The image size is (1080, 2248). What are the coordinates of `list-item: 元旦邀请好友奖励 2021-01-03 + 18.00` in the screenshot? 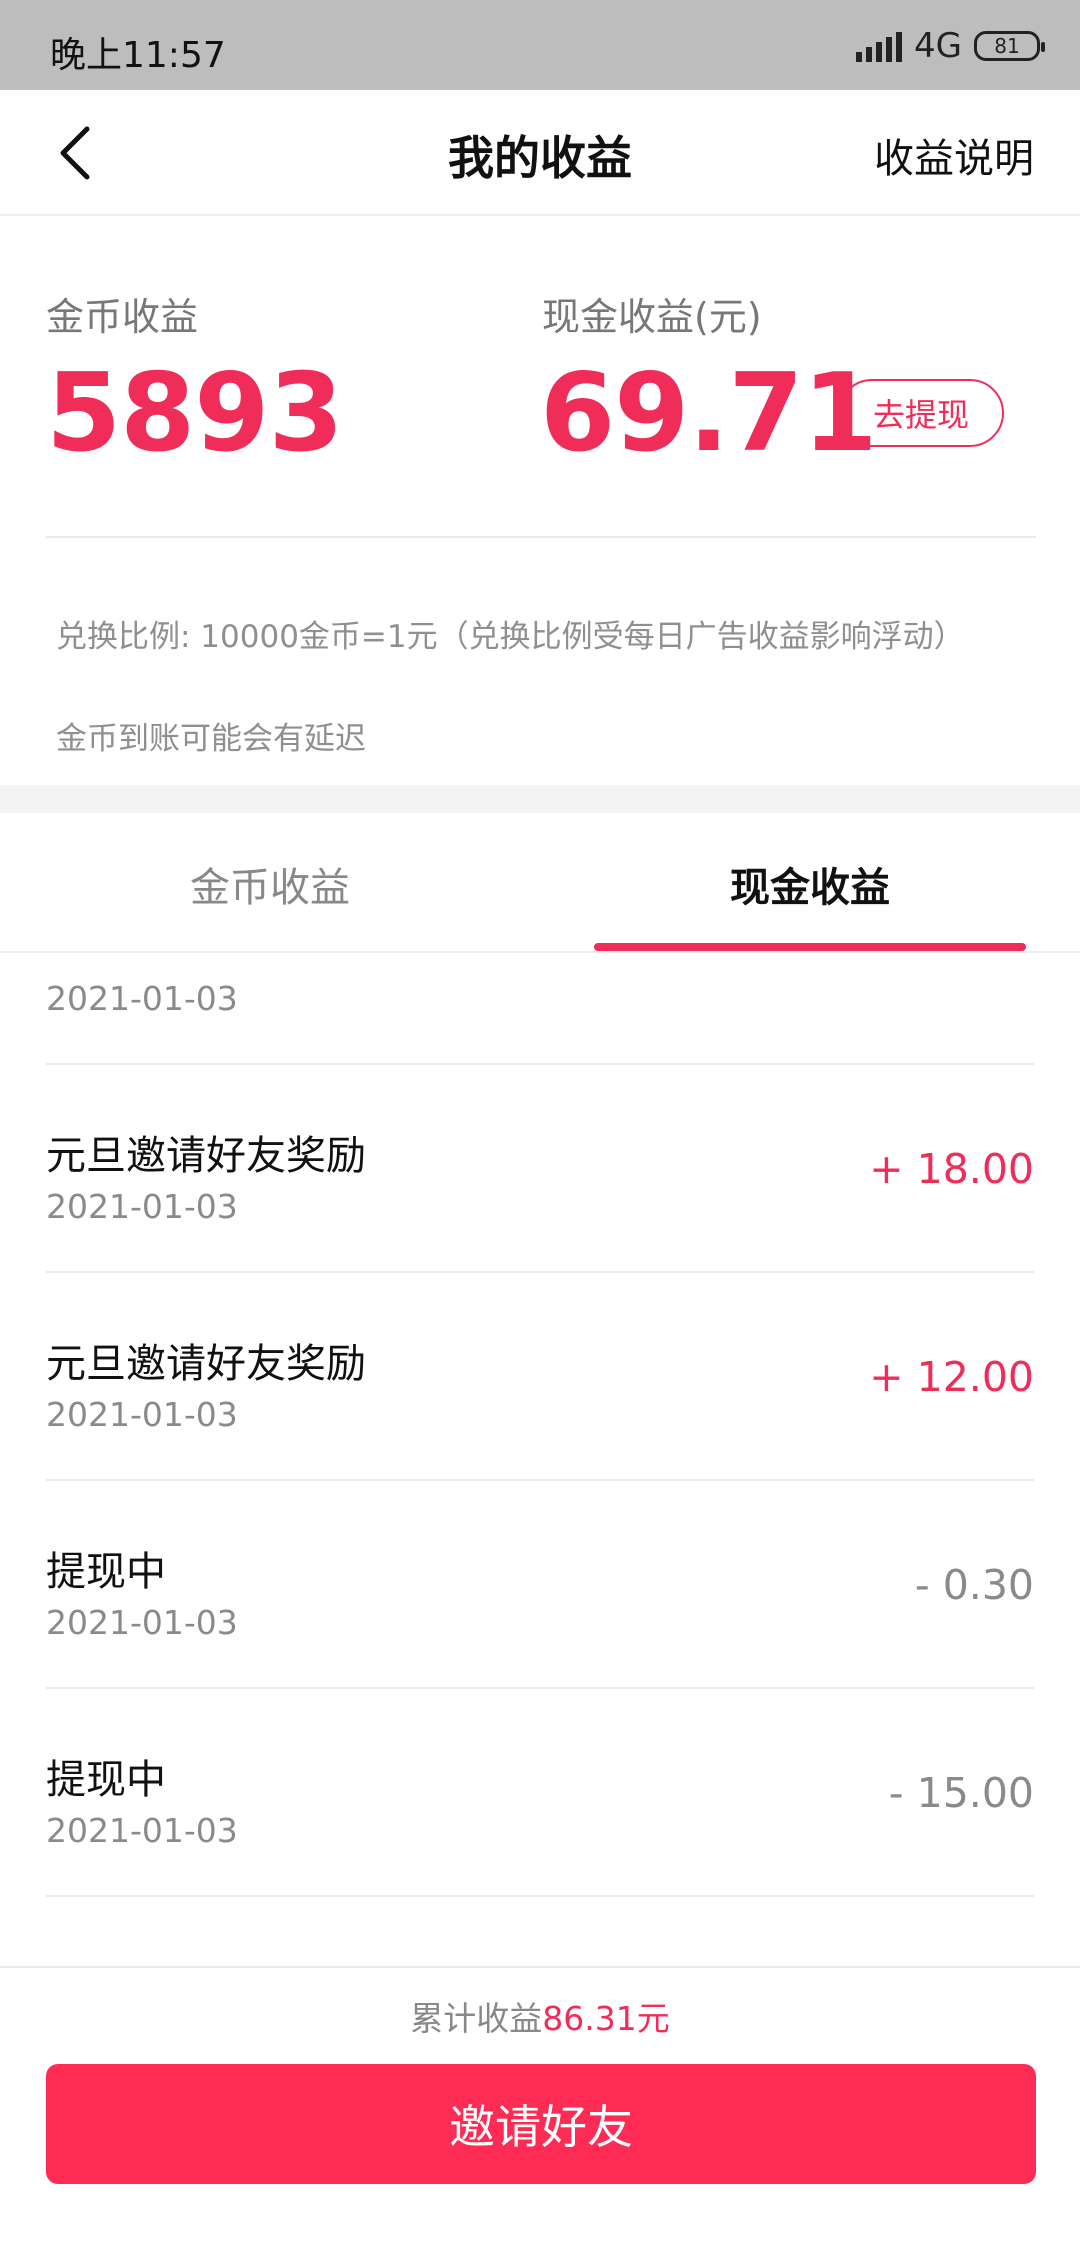 It's located at (540, 1169).